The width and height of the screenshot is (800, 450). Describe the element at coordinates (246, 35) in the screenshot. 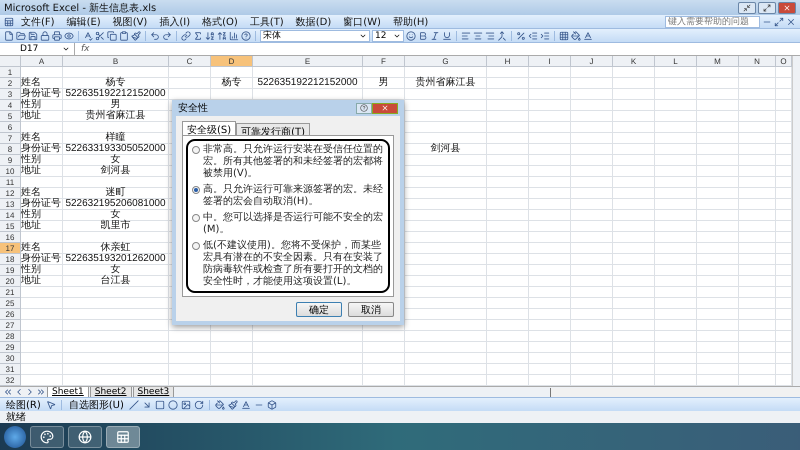

I see `help-icon` at that location.